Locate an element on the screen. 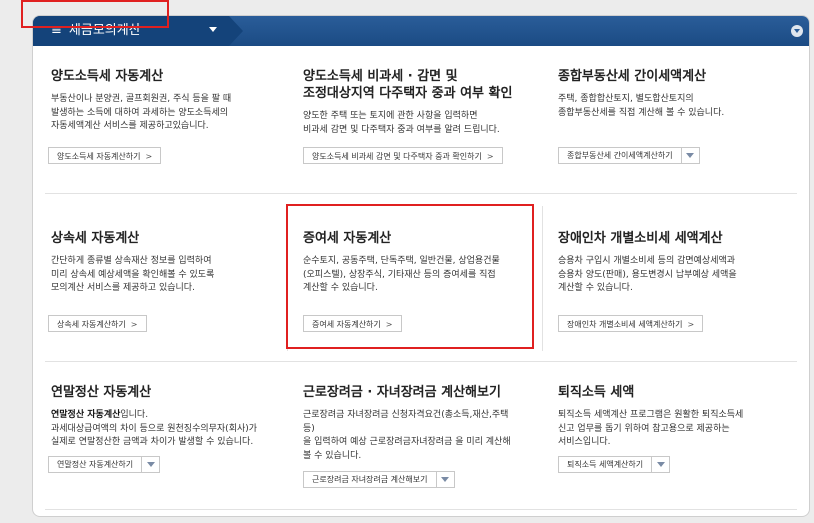 Image resolution: width=814 pixels, height=523 pixels. earned-income-tax-credit-select: 근로장려금 자녀장려금 계산해보기 is located at coordinates (379, 479).